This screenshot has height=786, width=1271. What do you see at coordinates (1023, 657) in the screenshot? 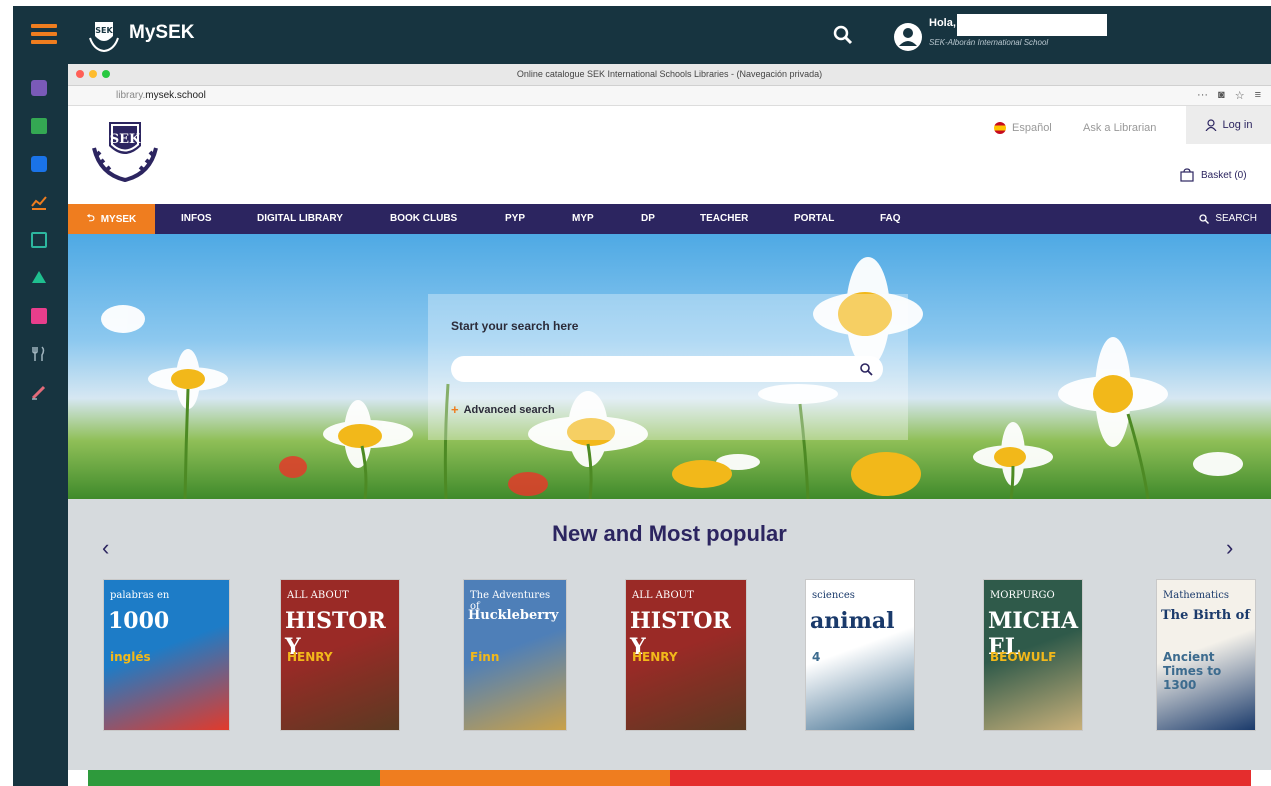
I see `book-line2: BEOWULF` at bounding box center [1023, 657].